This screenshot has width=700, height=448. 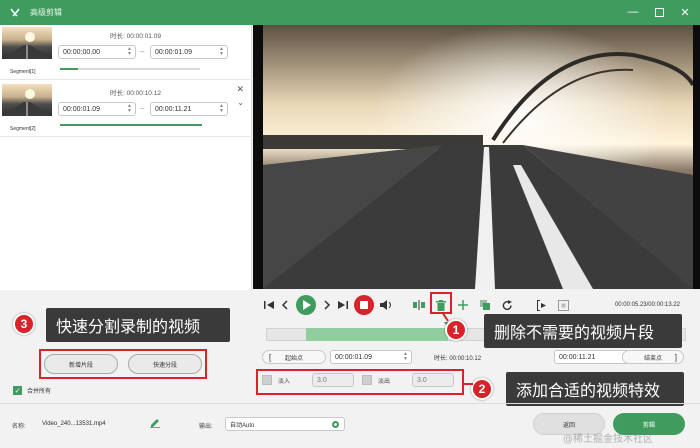 What do you see at coordinates (23, 72) in the screenshot?
I see `segment-name: Segment[1]` at bounding box center [23, 72].